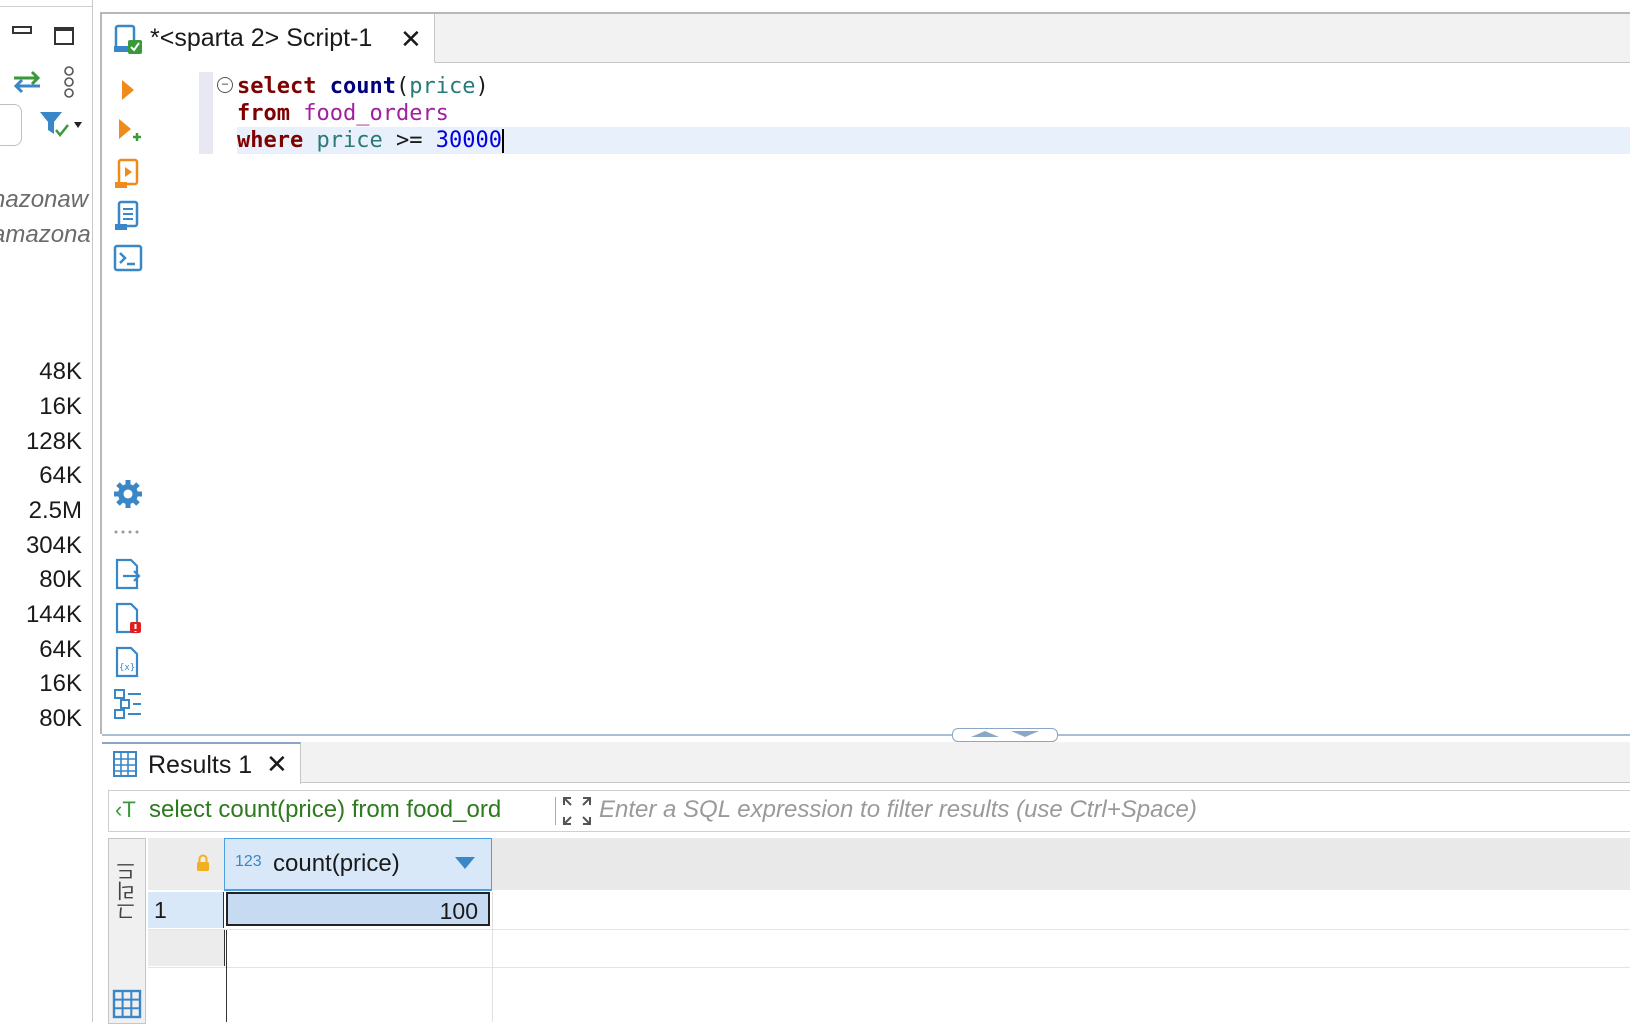  What do you see at coordinates (402, 86) in the screenshot?
I see `sql-paren: (` at bounding box center [402, 86].